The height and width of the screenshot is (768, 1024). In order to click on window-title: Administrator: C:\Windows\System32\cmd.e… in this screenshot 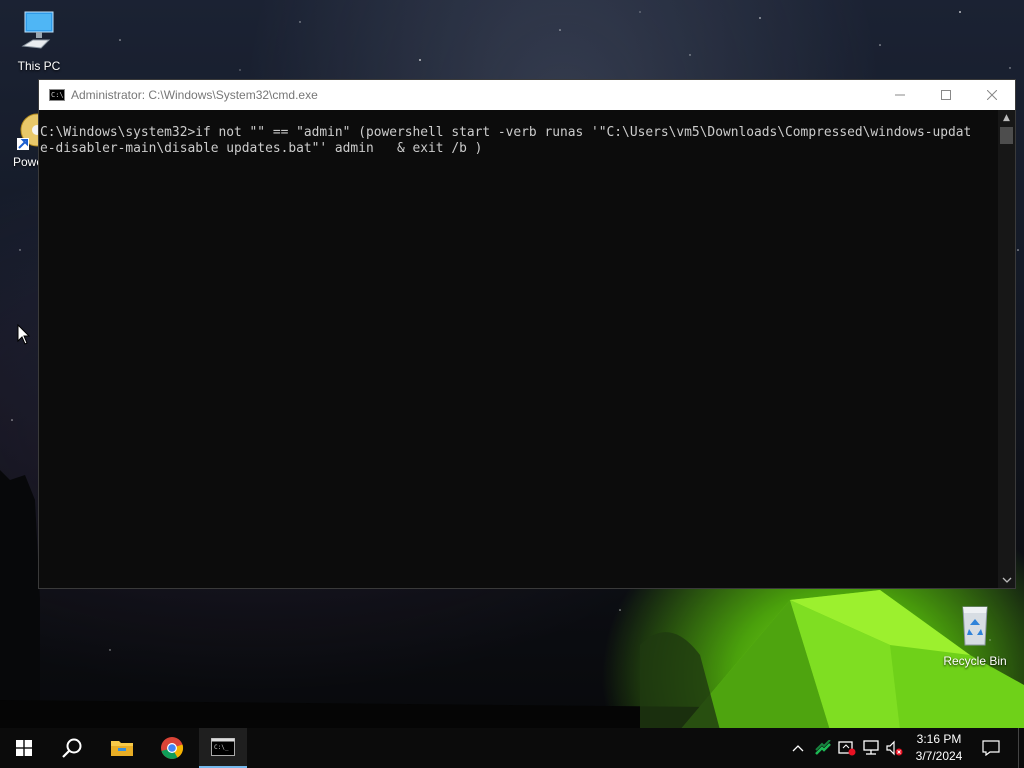, I will do `click(194, 95)`.